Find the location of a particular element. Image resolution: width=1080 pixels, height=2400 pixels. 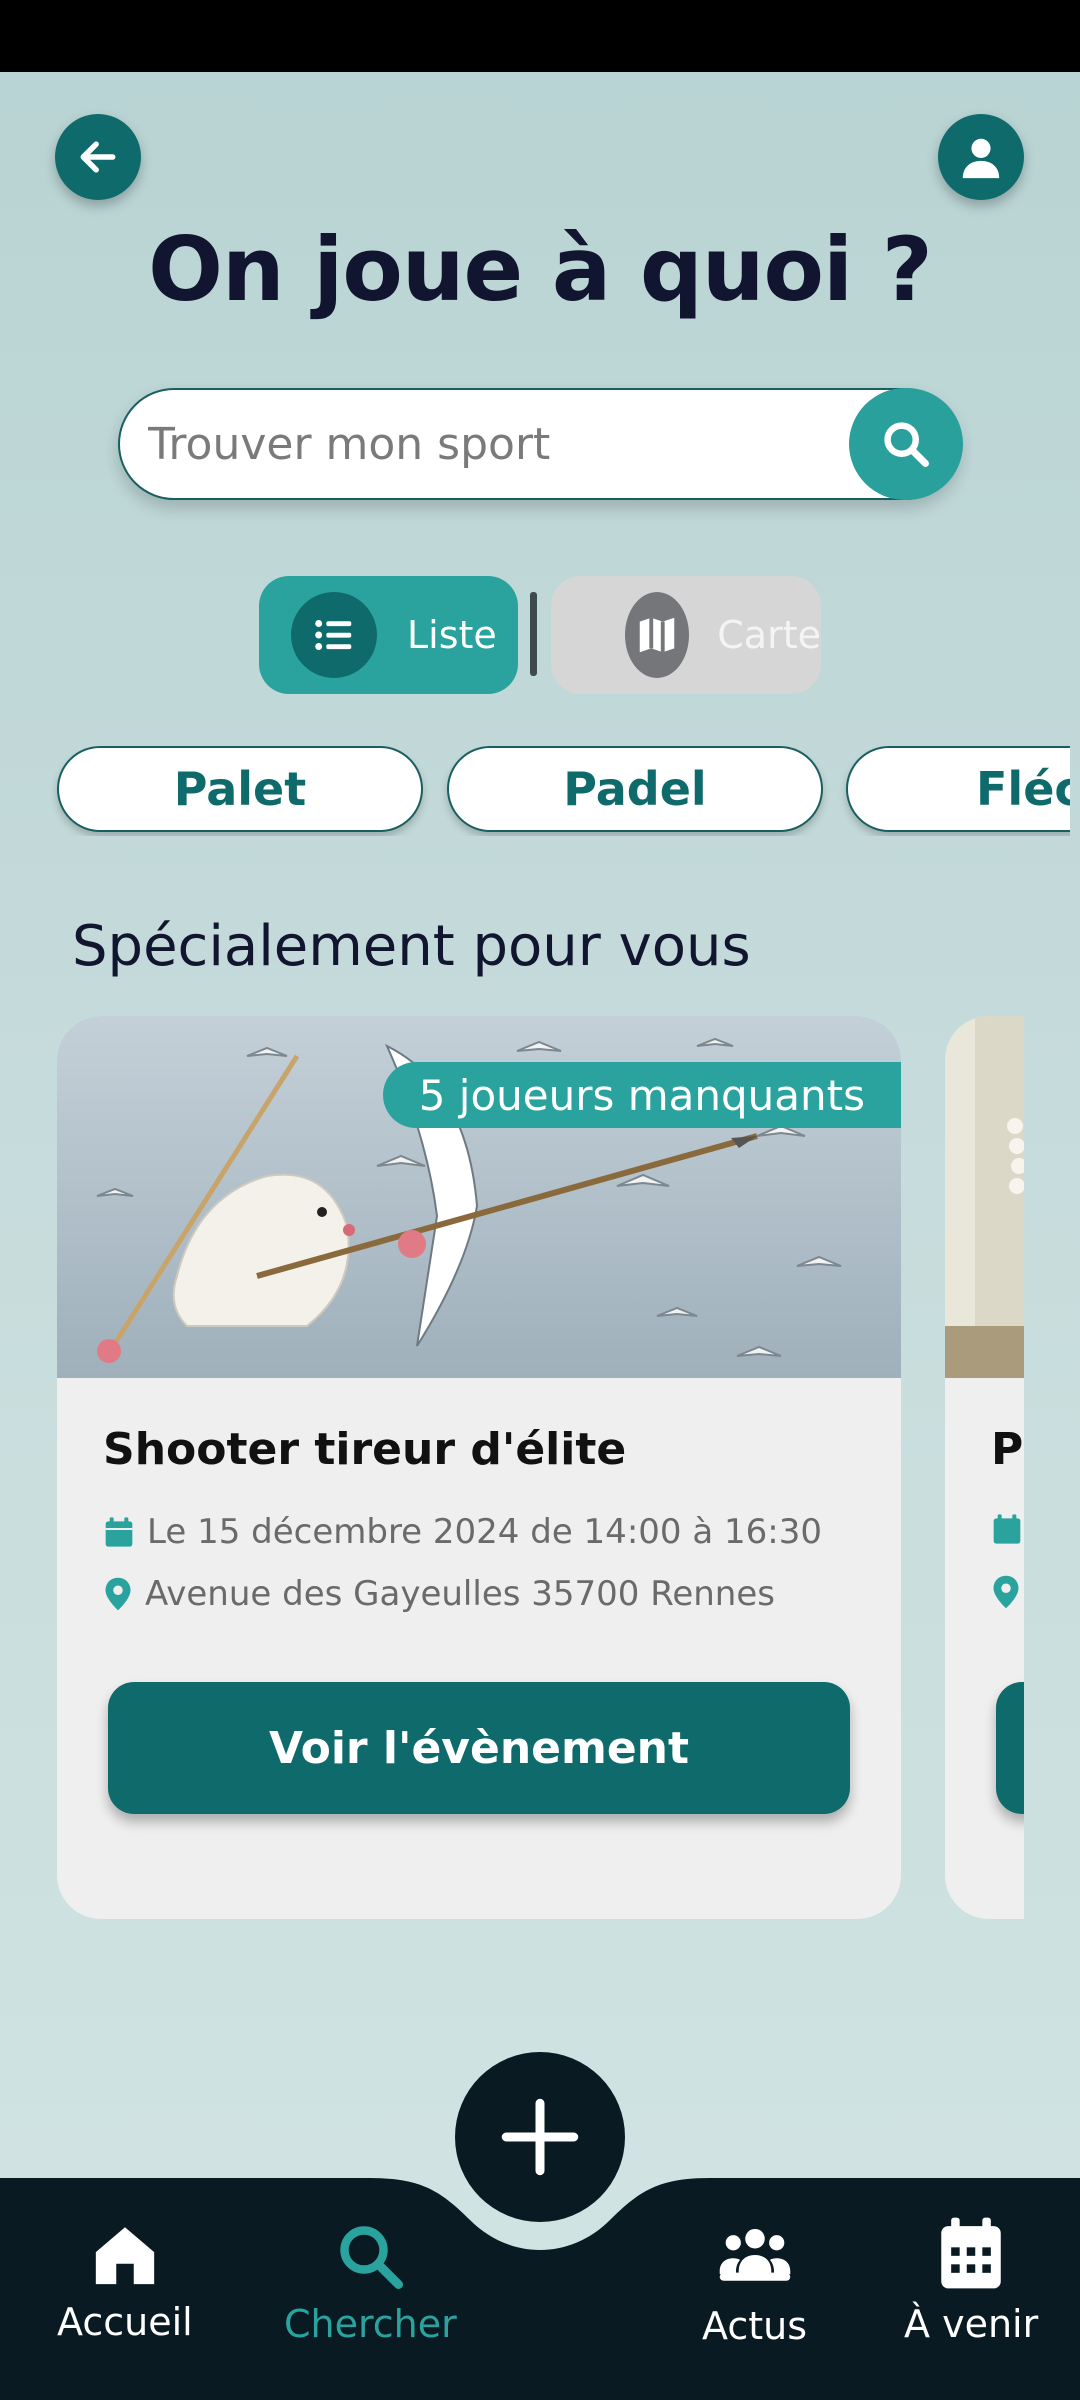

nav-news: Actus is located at coordinates (754, 2284).